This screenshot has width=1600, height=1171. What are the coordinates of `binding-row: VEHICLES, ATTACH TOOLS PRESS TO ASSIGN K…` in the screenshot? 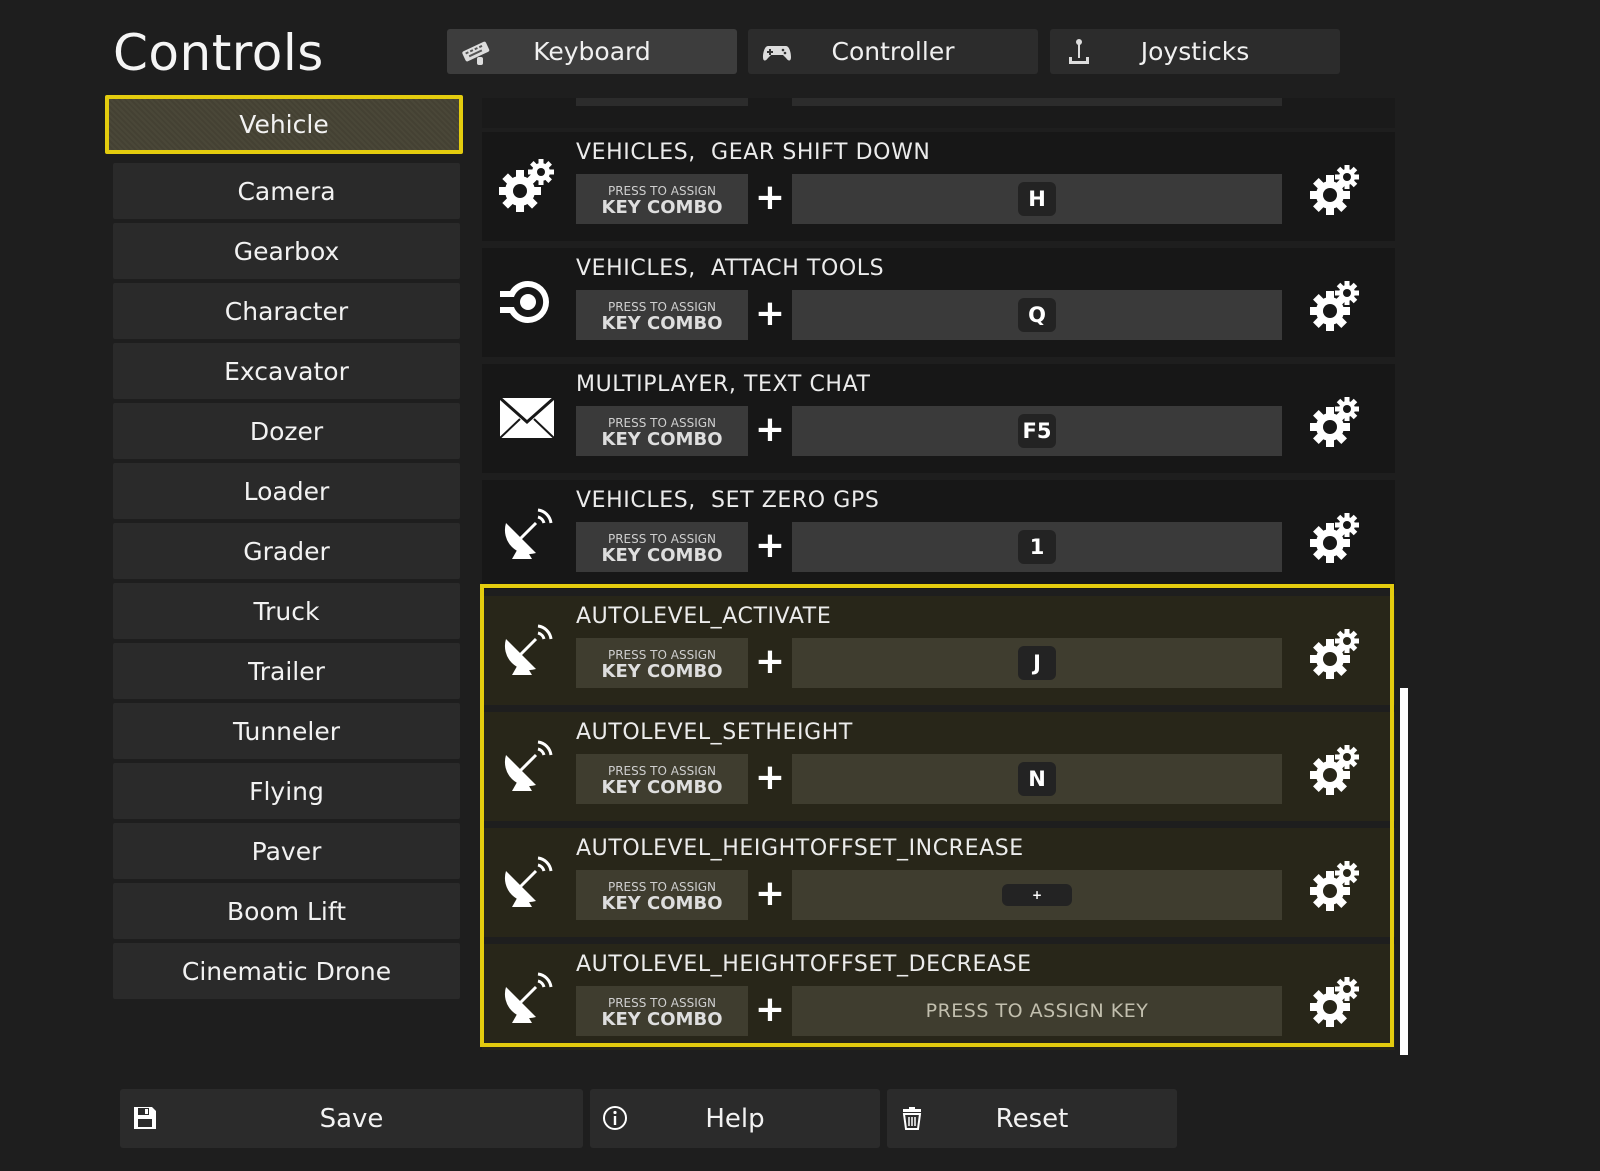 It's located at (938, 302).